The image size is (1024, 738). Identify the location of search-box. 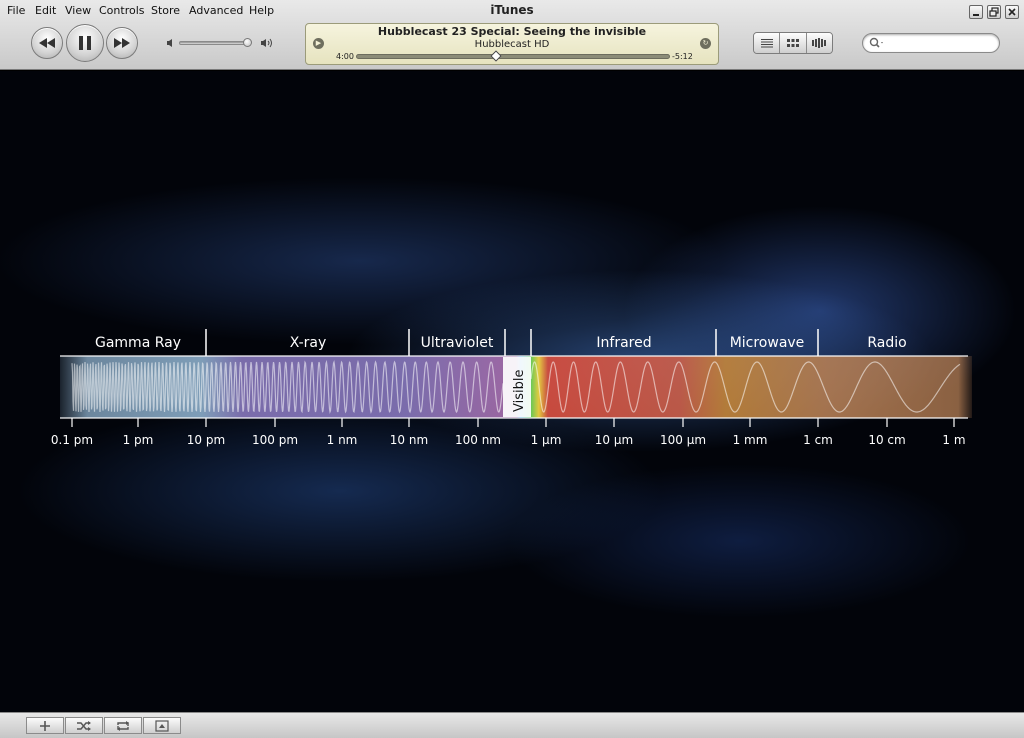
(931, 43).